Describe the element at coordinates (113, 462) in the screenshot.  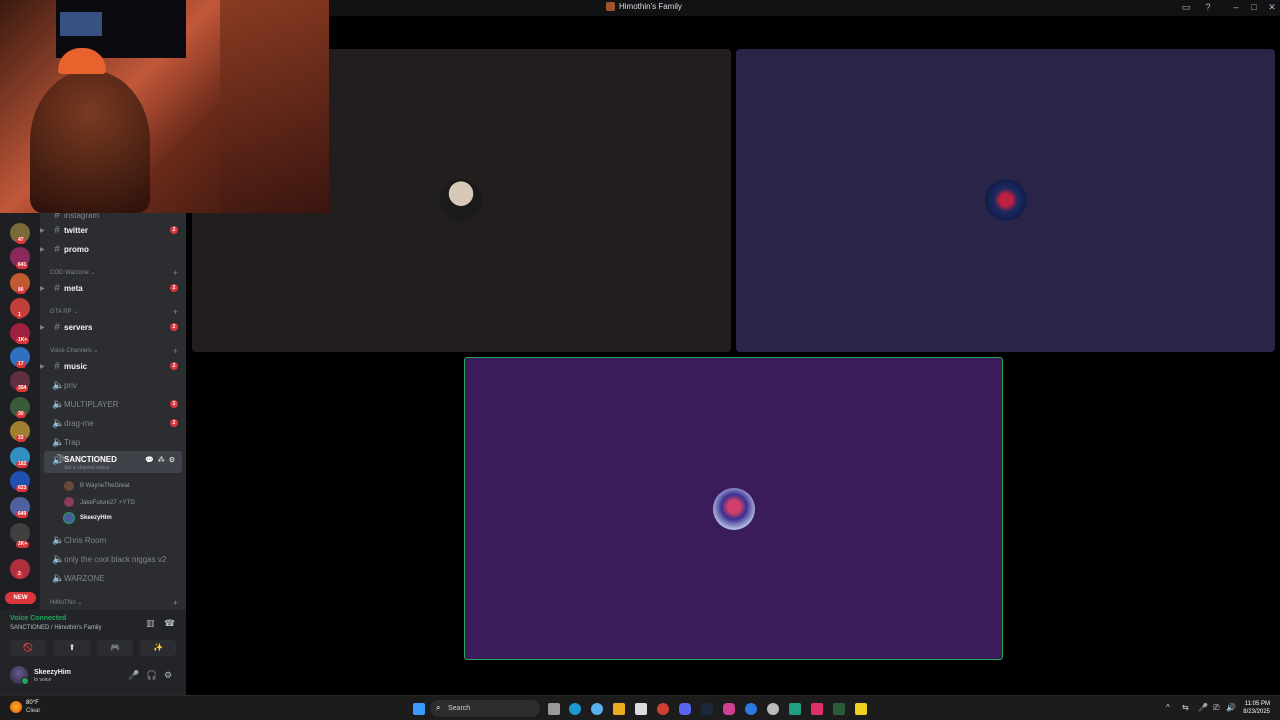
I see `voice-channel-sanctioned: 🔊 SANCTIONED Set a channel status 💬 ⁂ ⚙` at that location.